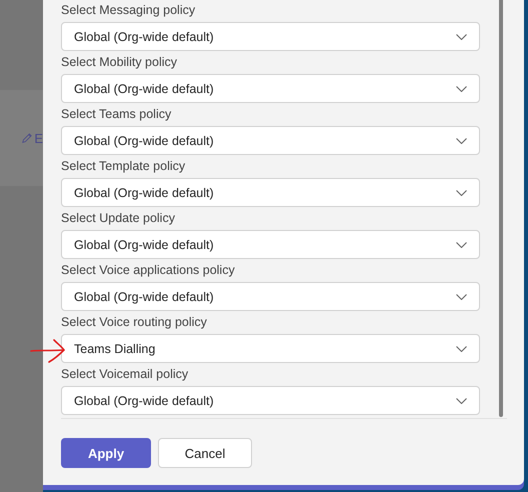 This screenshot has height=492, width=528. Describe the element at coordinates (148, 270) in the screenshot. I see `field-label: Select Voice applications policy` at that location.